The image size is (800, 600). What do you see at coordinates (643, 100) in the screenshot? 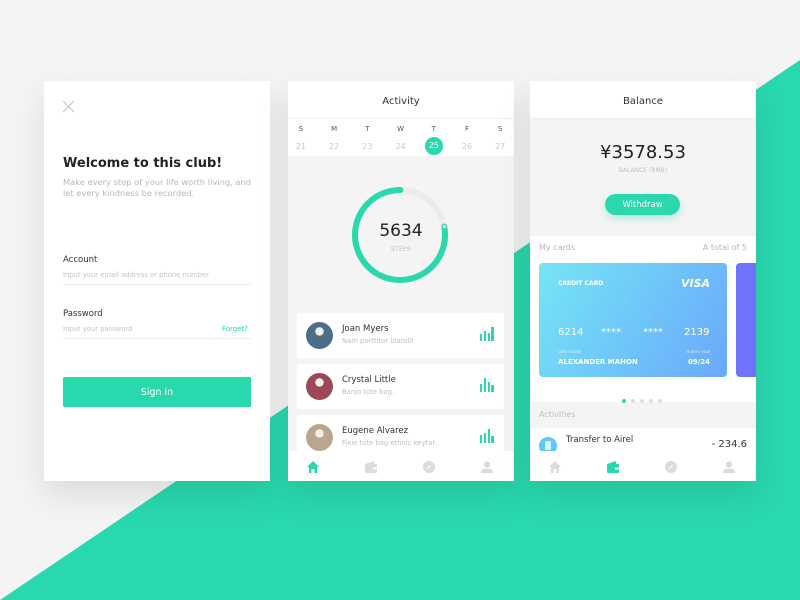
I see `balance-title: Balance` at bounding box center [643, 100].